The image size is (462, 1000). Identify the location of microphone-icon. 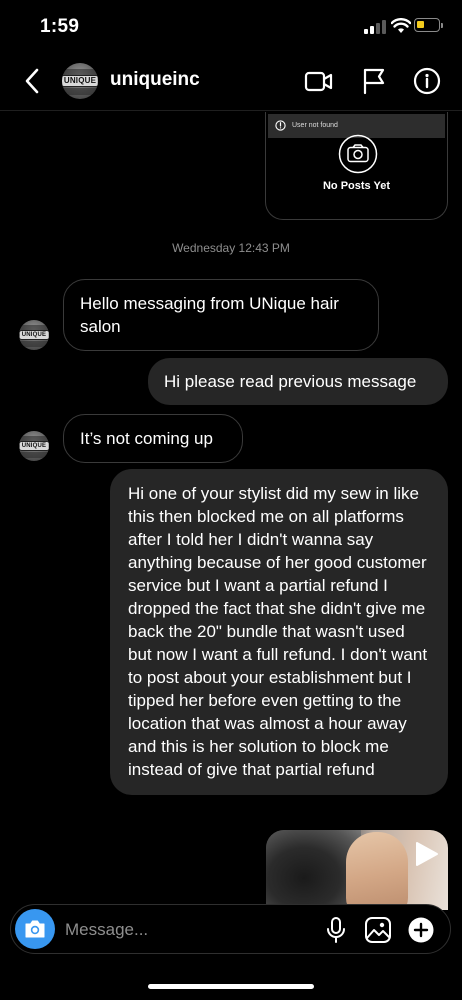
(336, 930).